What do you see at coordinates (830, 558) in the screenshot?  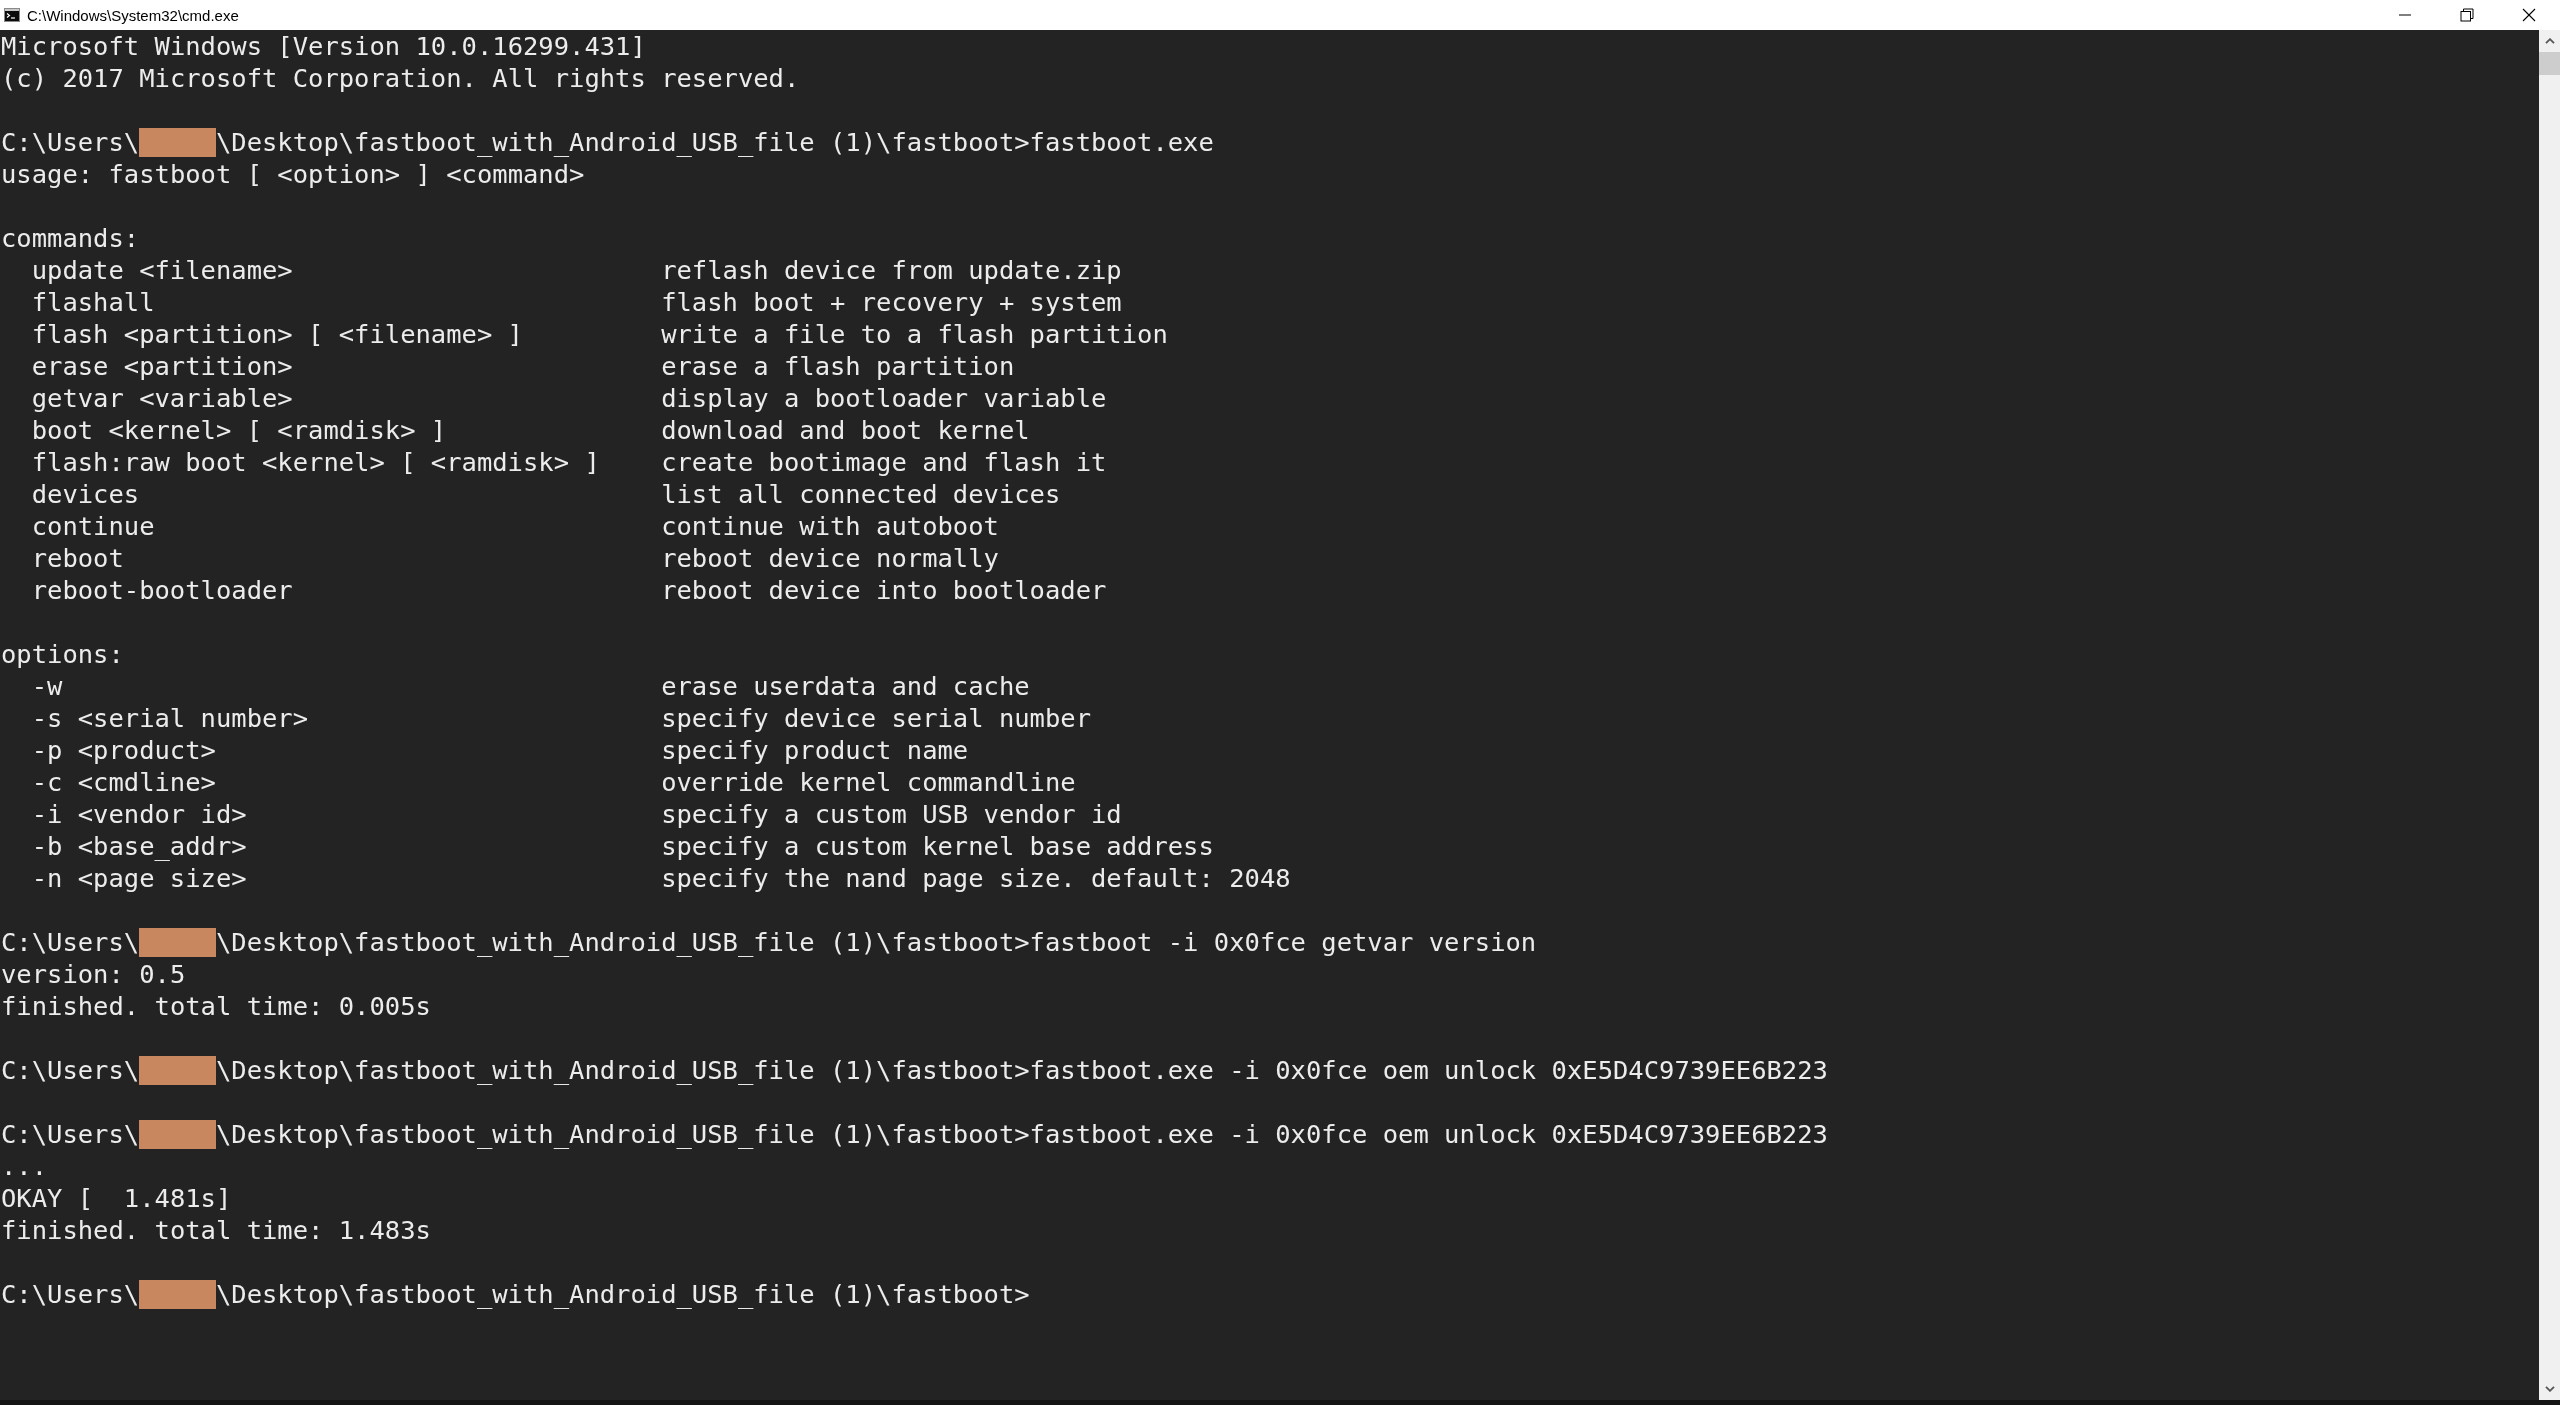 I see `help-description: reboot device normally` at bounding box center [830, 558].